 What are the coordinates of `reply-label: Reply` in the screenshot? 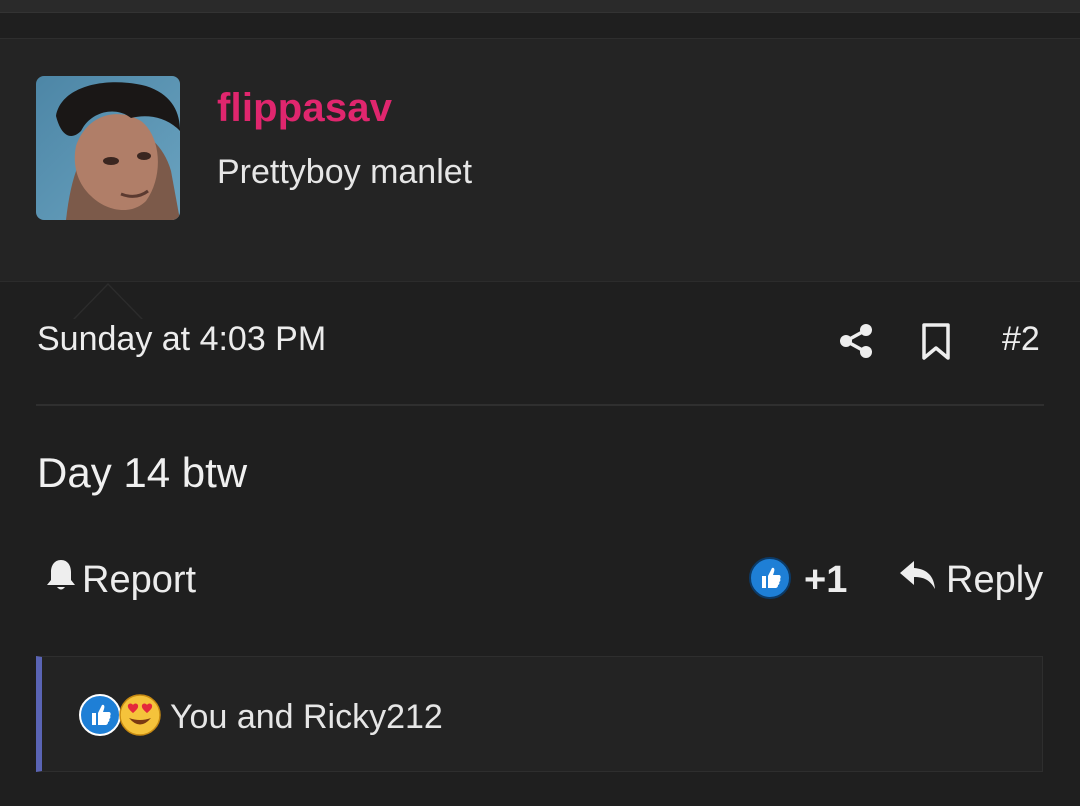 It's located at (995, 579).